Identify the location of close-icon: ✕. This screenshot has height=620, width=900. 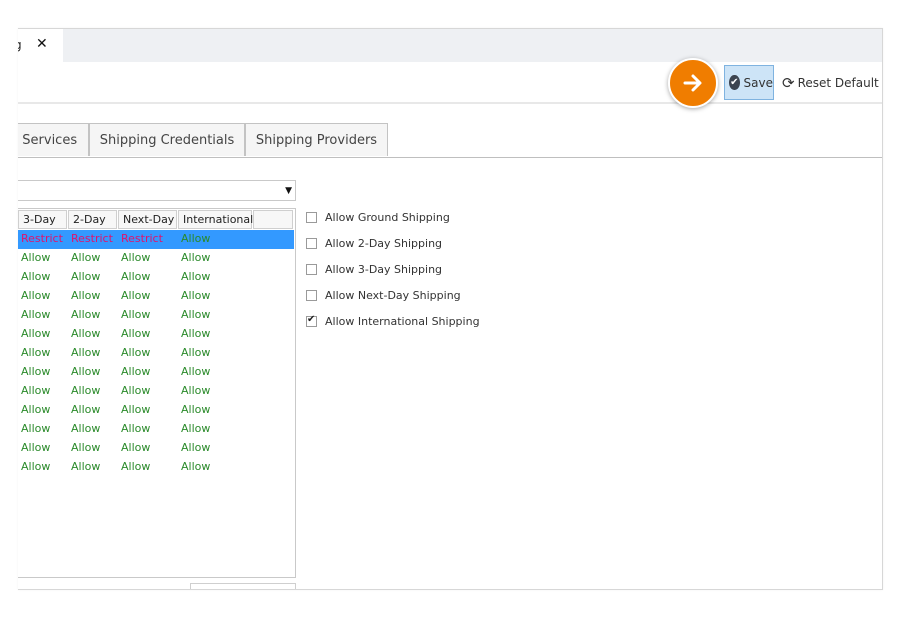
(42, 44).